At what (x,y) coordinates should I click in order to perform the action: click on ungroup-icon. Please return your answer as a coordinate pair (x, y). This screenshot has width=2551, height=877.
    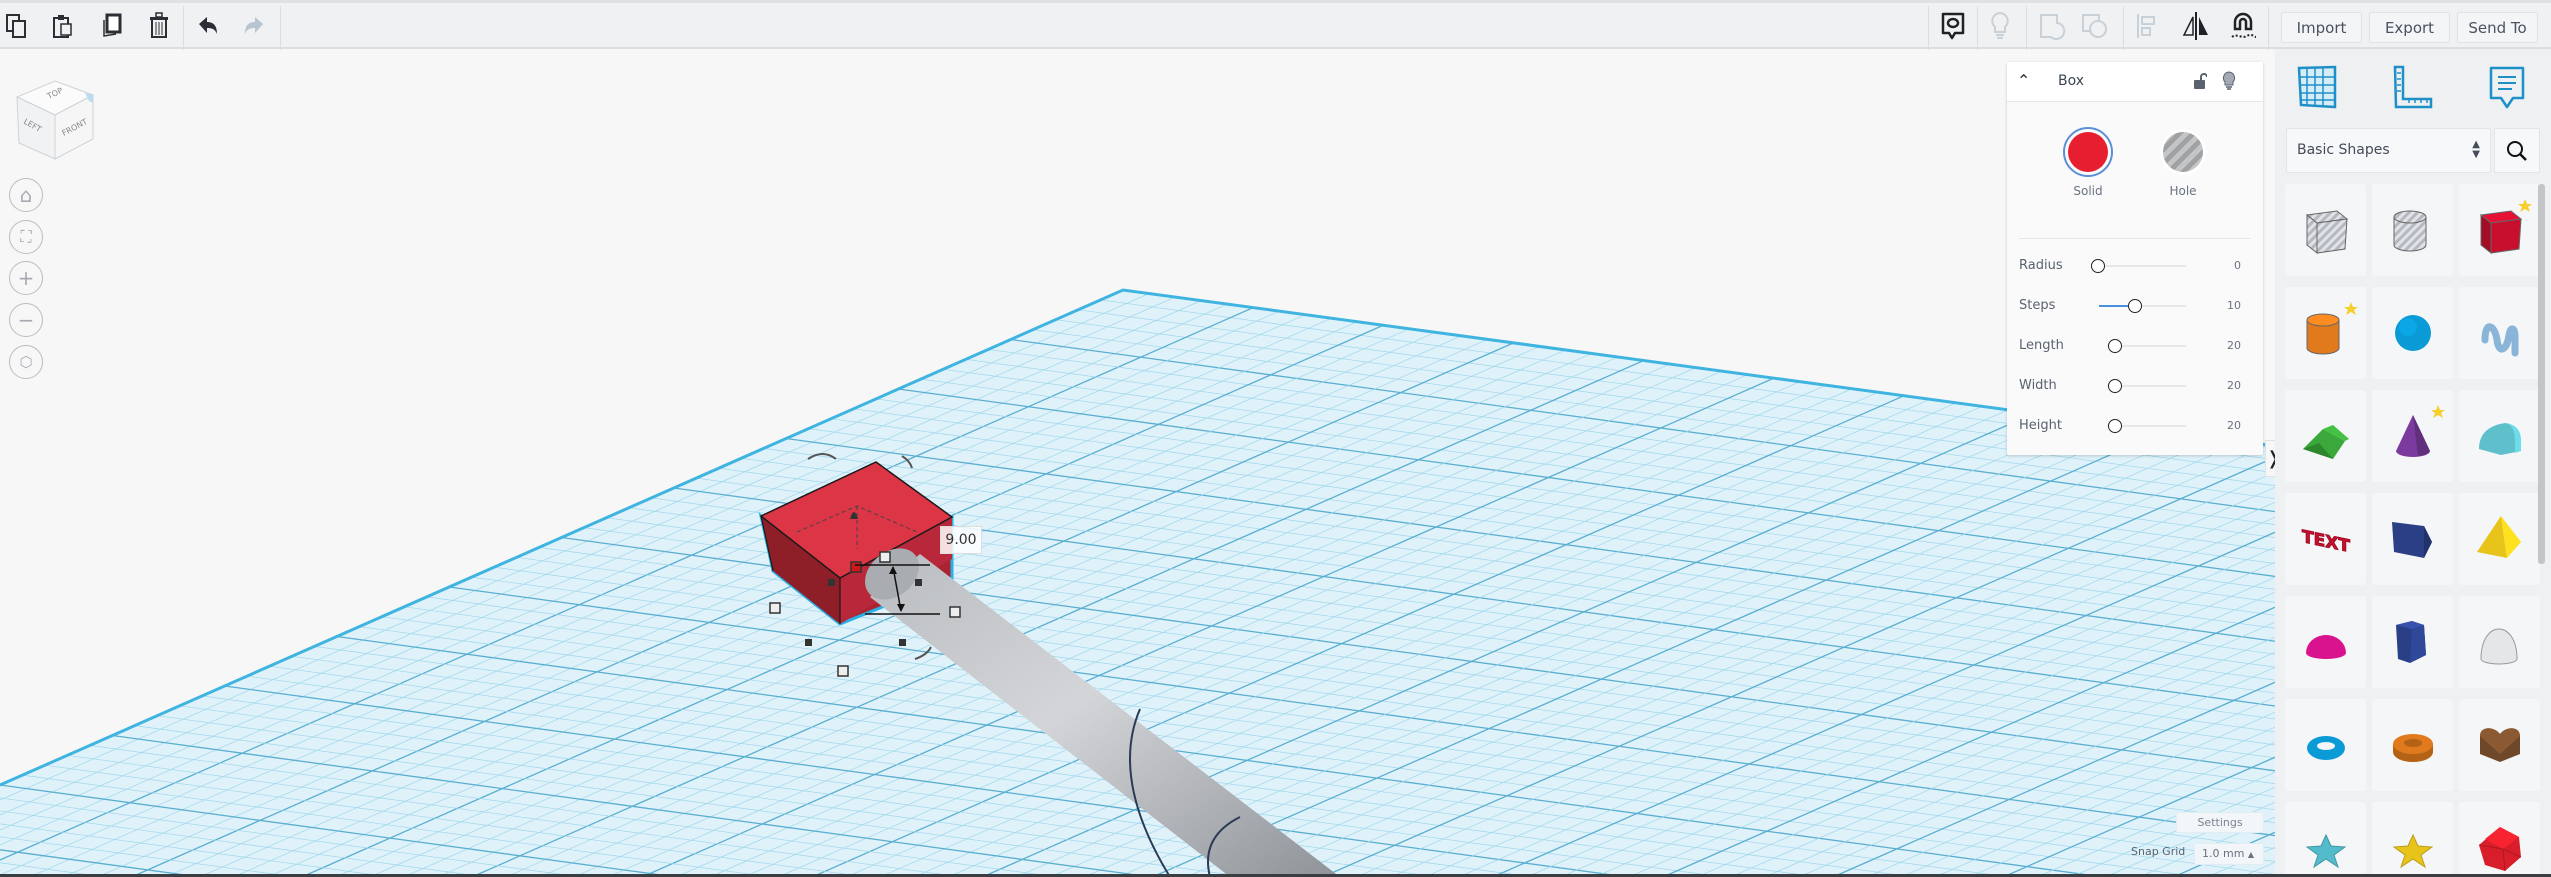
    Looking at the image, I should click on (2095, 26).